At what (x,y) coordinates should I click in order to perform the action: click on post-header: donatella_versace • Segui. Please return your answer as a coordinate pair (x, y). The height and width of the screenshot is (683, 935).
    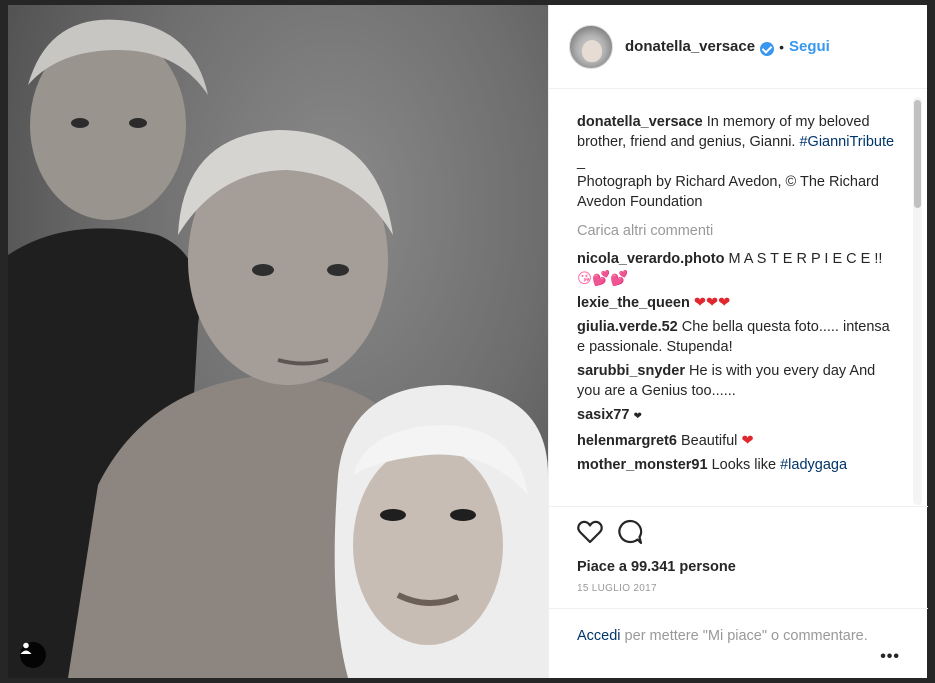
    Looking at the image, I should click on (738, 47).